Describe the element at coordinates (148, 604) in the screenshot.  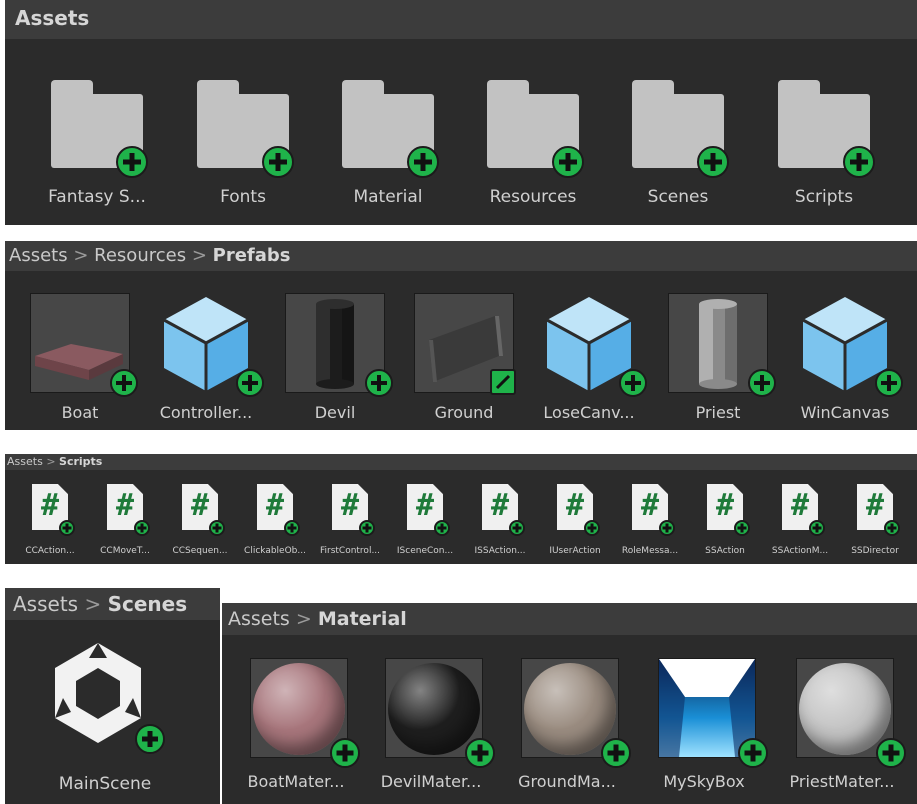
I see `breadcrumb-scenes: Scenes` at that location.